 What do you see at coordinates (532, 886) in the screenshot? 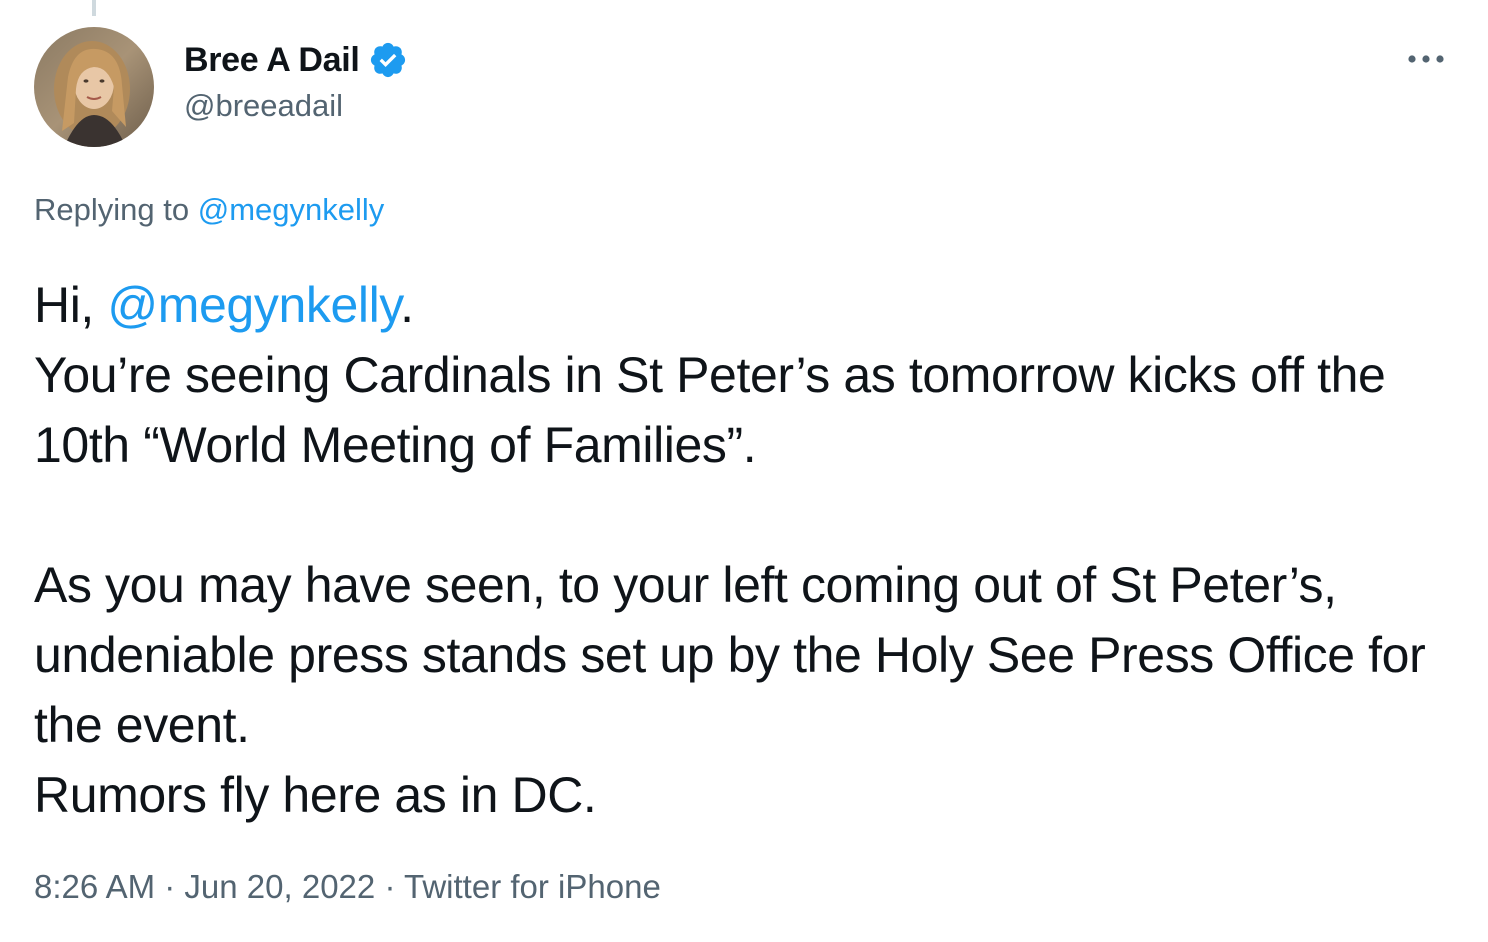
I see `tweet-source-link: Twitter for iPhone` at bounding box center [532, 886].